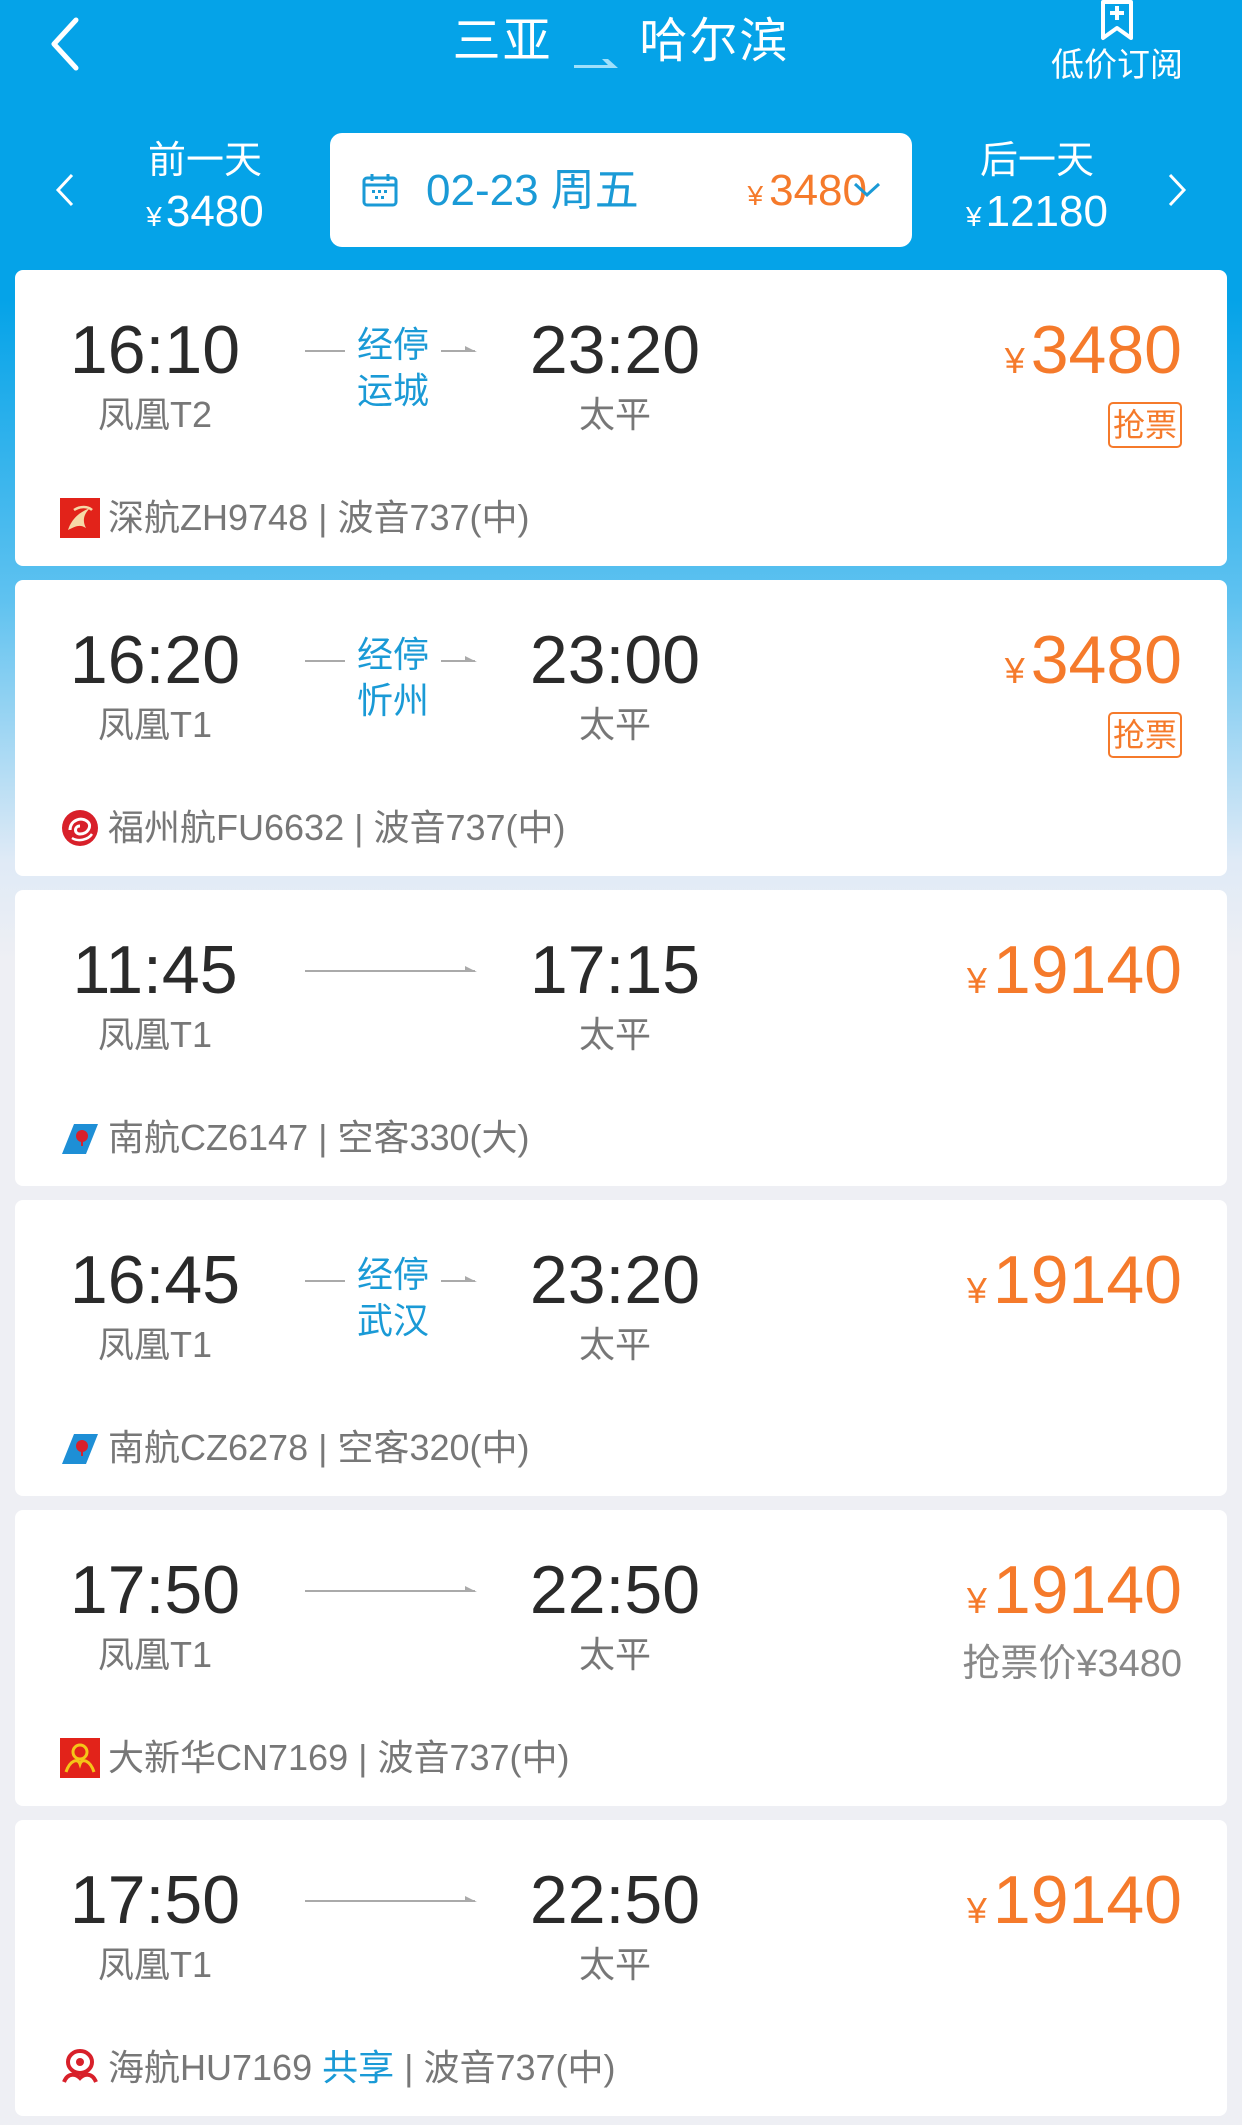  Describe the element at coordinates (867, 190) in the screenshot. I see `chevron-down-icon` at that location.